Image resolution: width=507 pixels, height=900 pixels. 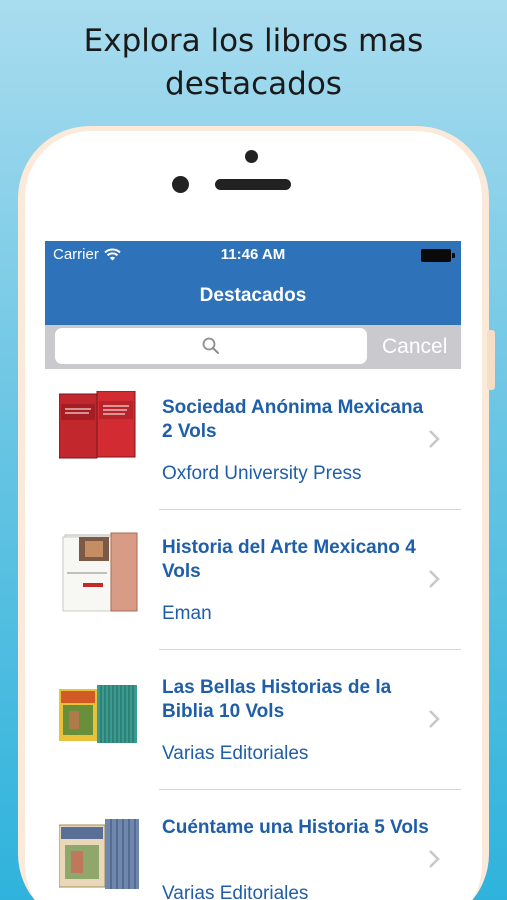 I want to click on battery-icon, so click(x=438, y=255).